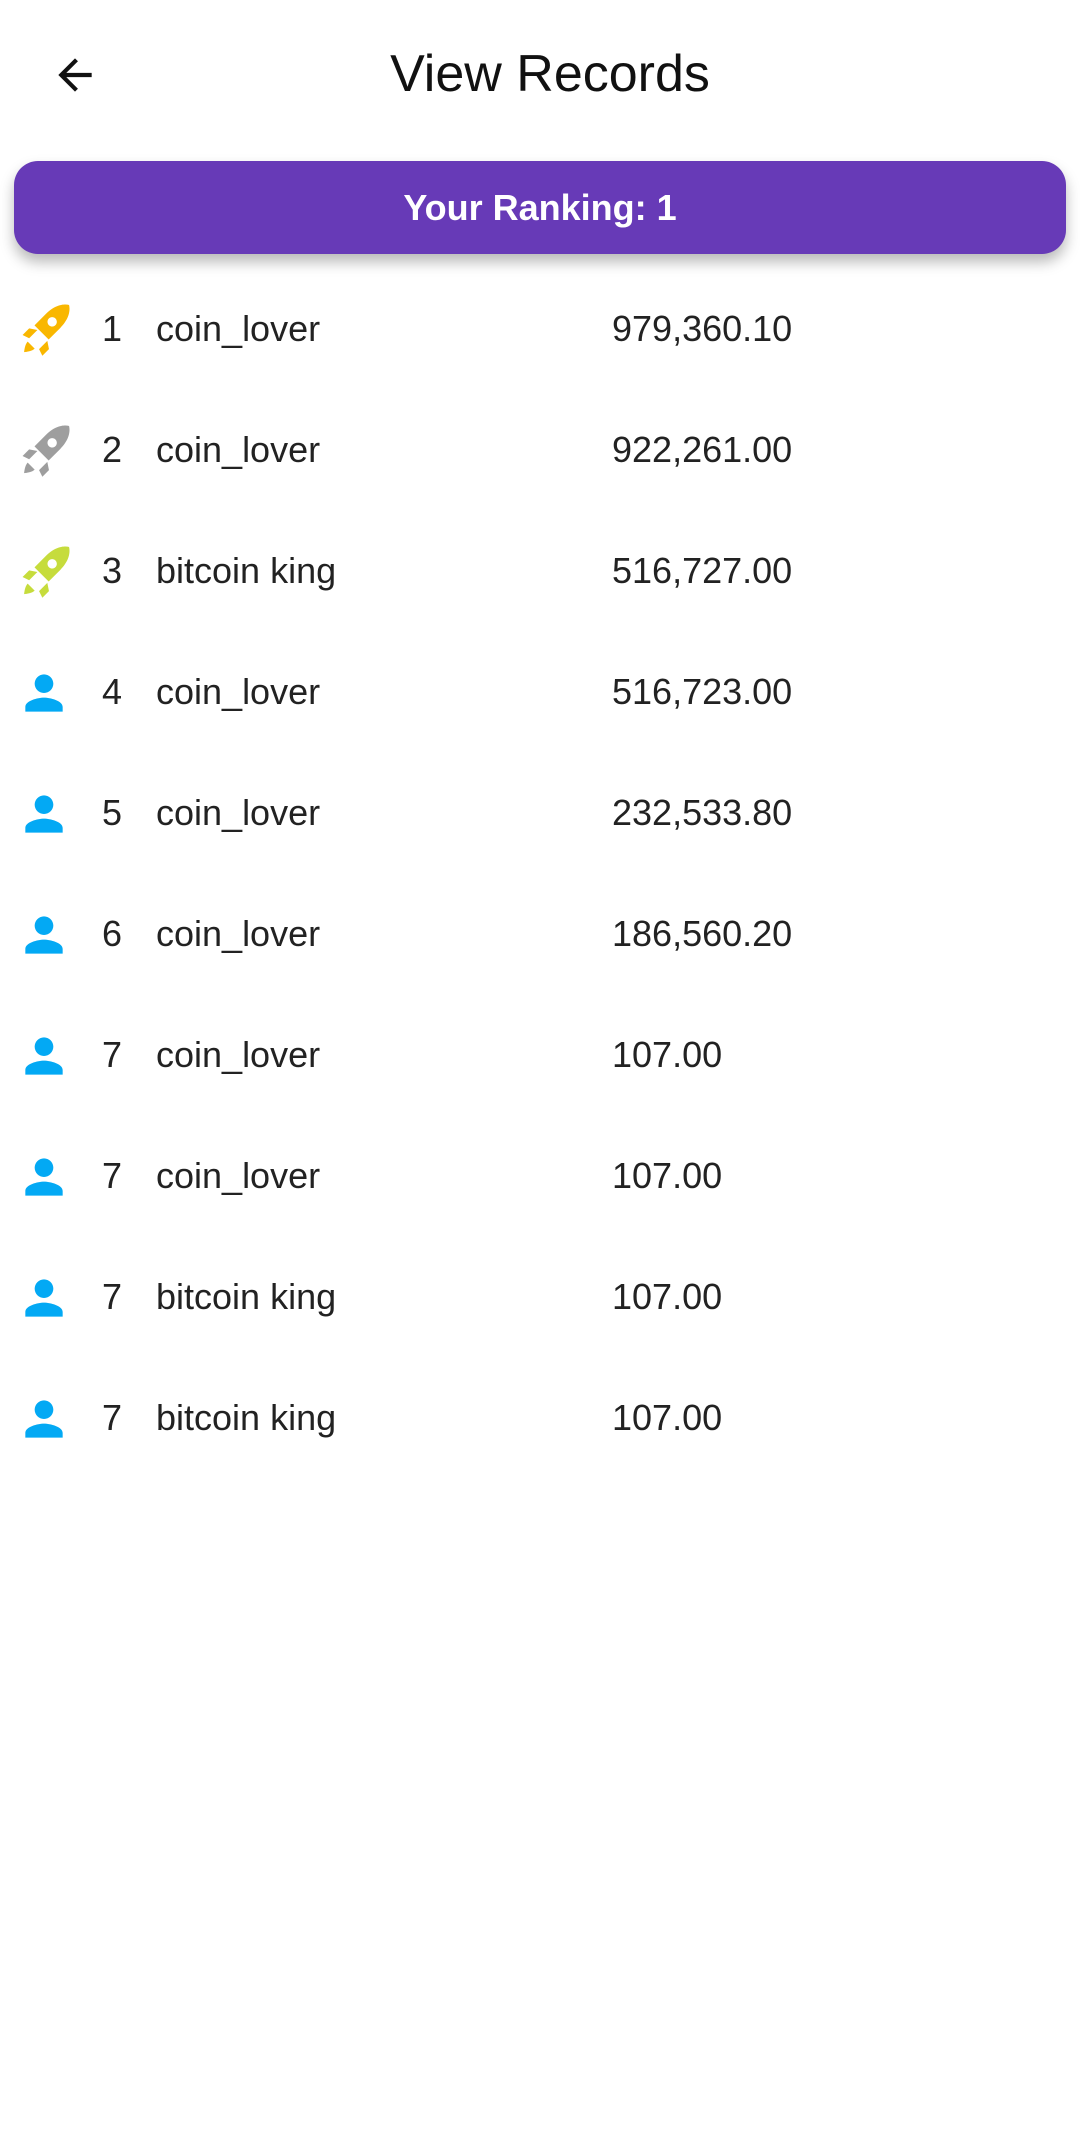  Describe the element at coordinates (702, 933) in the screenshot. I see `player-score: 186,560.20` at that location.